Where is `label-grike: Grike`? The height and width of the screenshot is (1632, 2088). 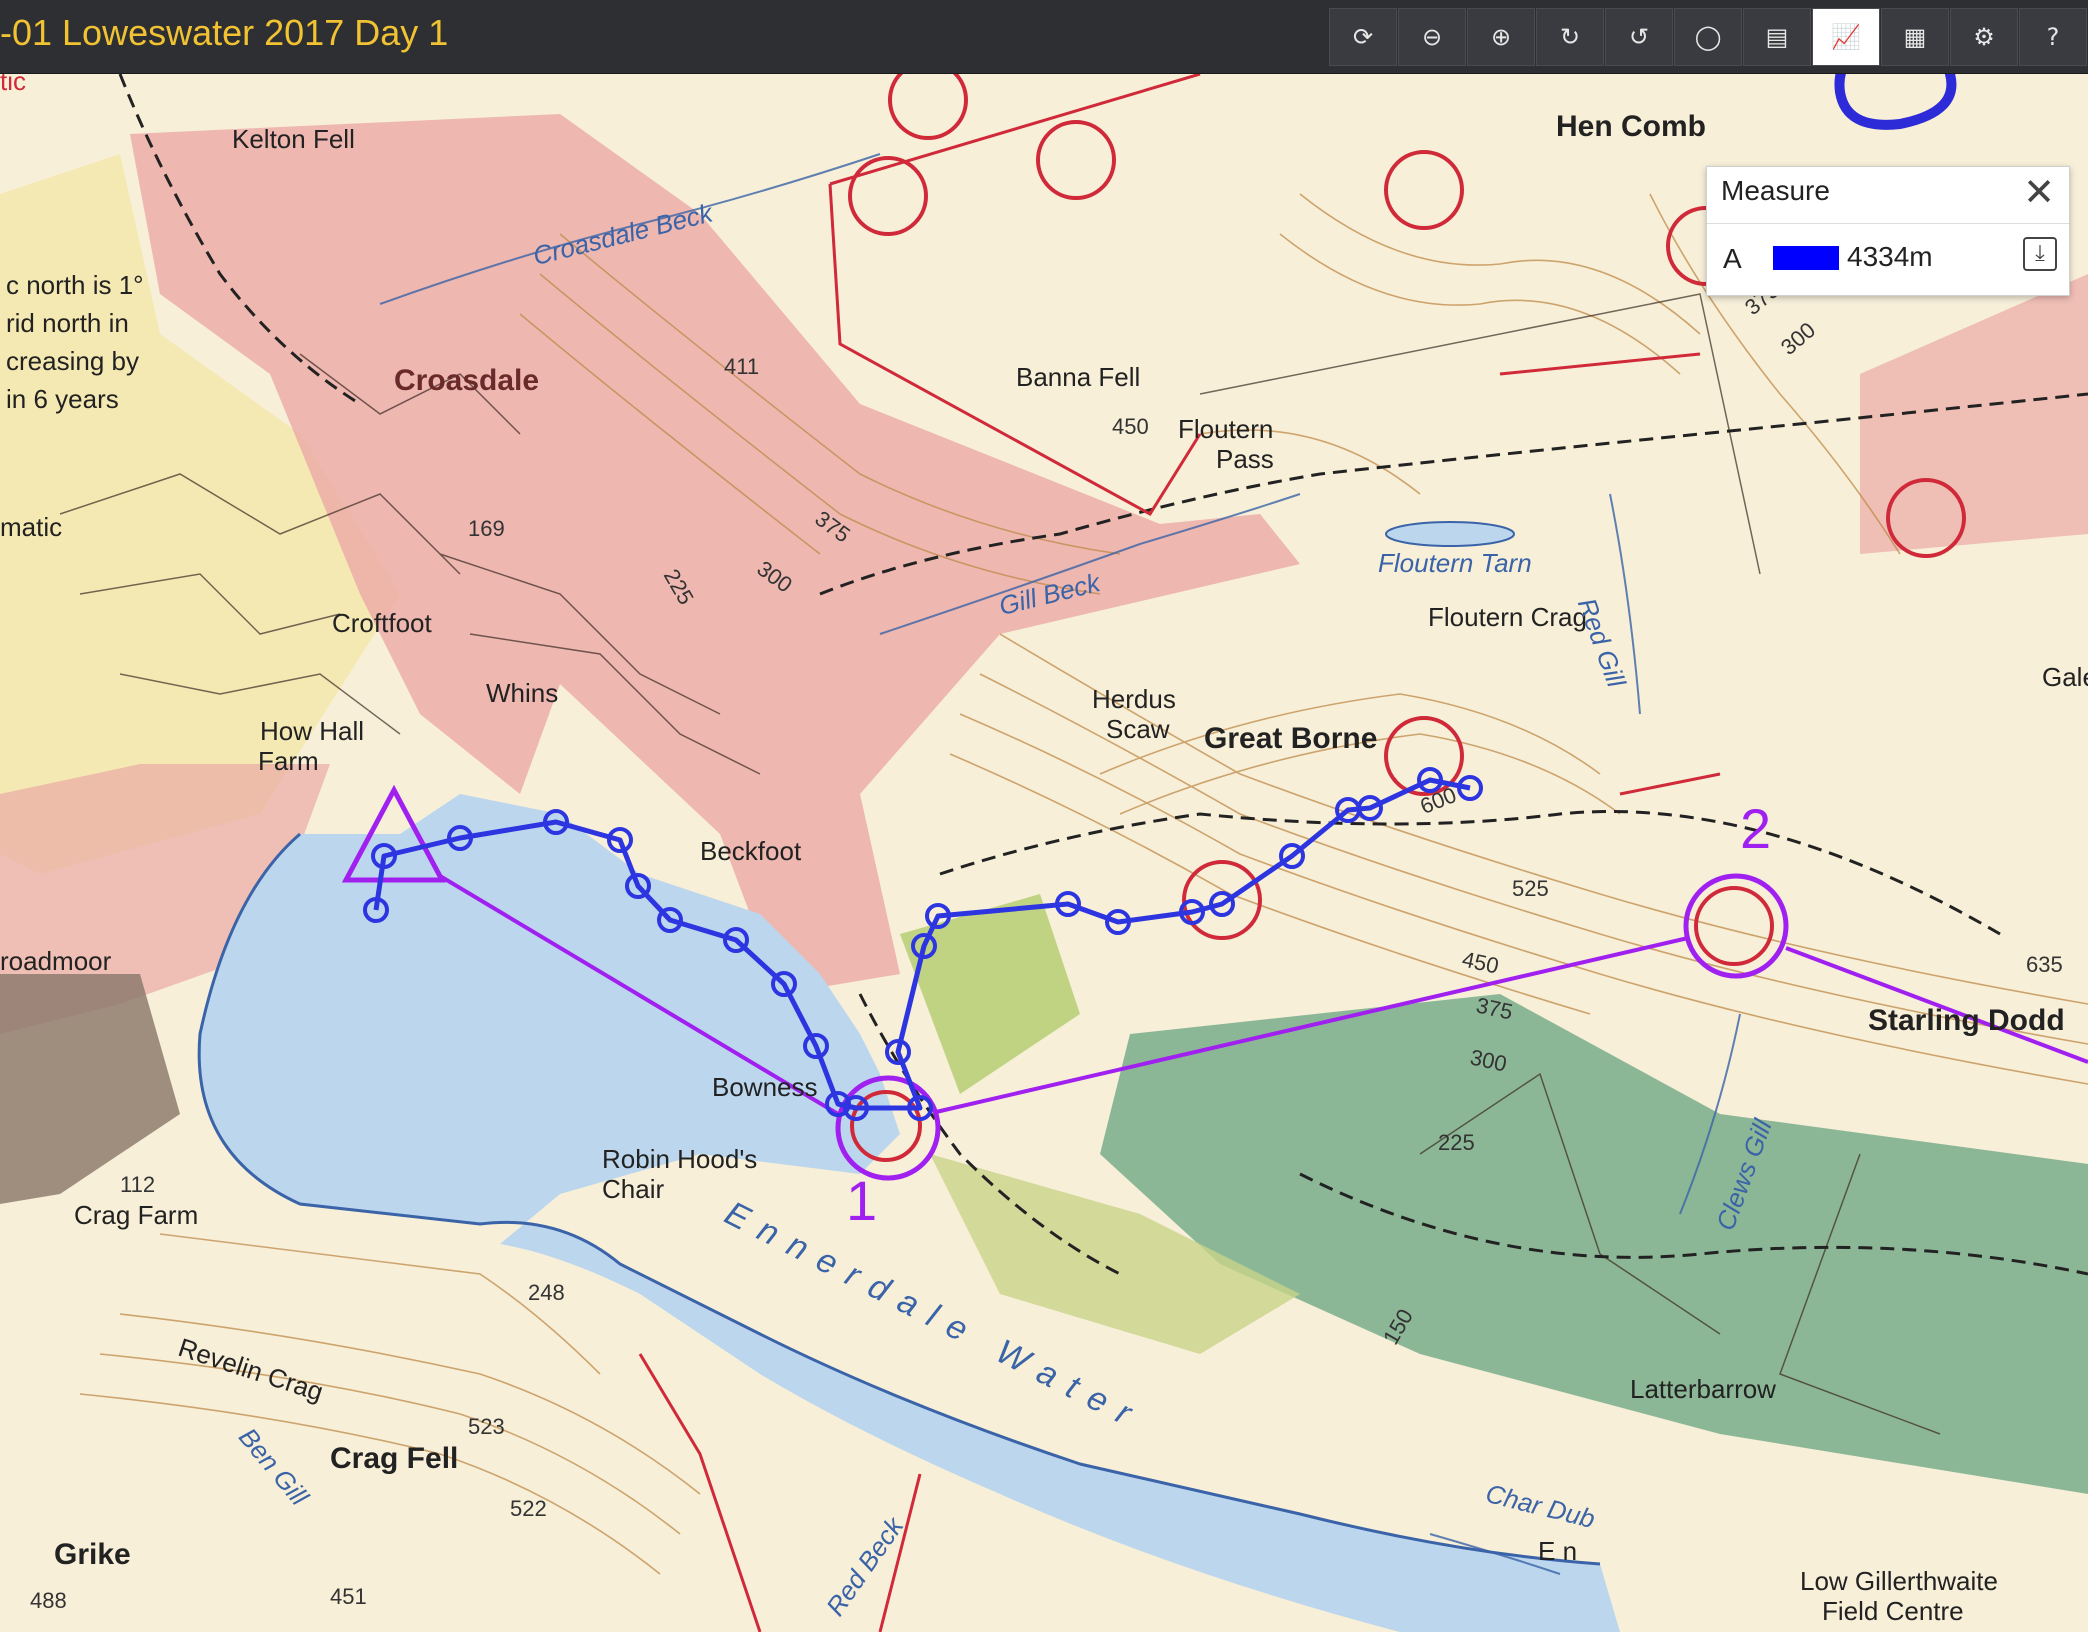 label-grike: Grike is located at coordinates (92, 1554).